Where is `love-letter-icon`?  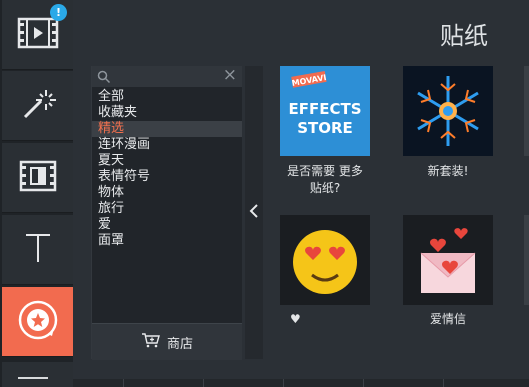 love-letter-icon is located at coordinates (448, 260).